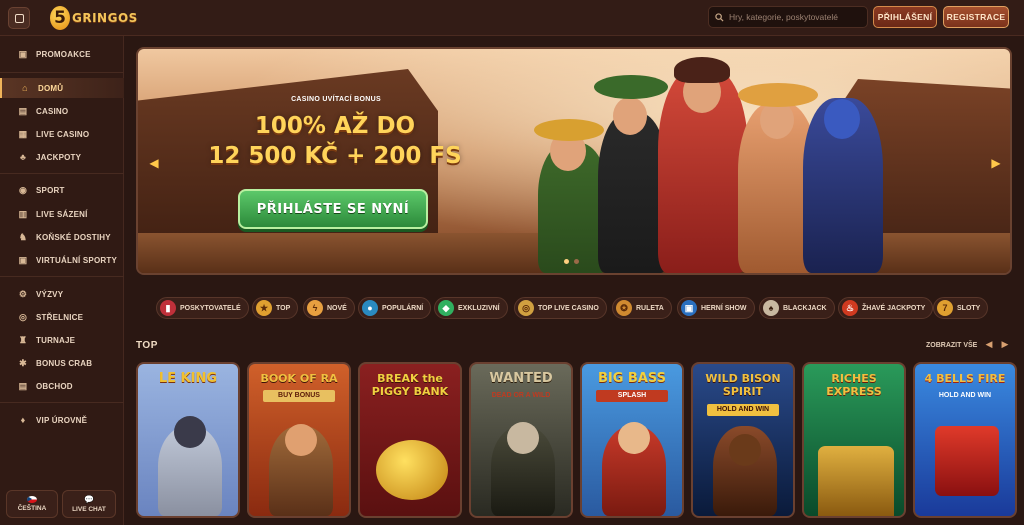 The width and height of the screenshot is (1024, 525). What do you see at coordinates (996, 163) in the screenshot?
I see `banner-next-arrow-icon: ▶` at bounding box center [996, 163].